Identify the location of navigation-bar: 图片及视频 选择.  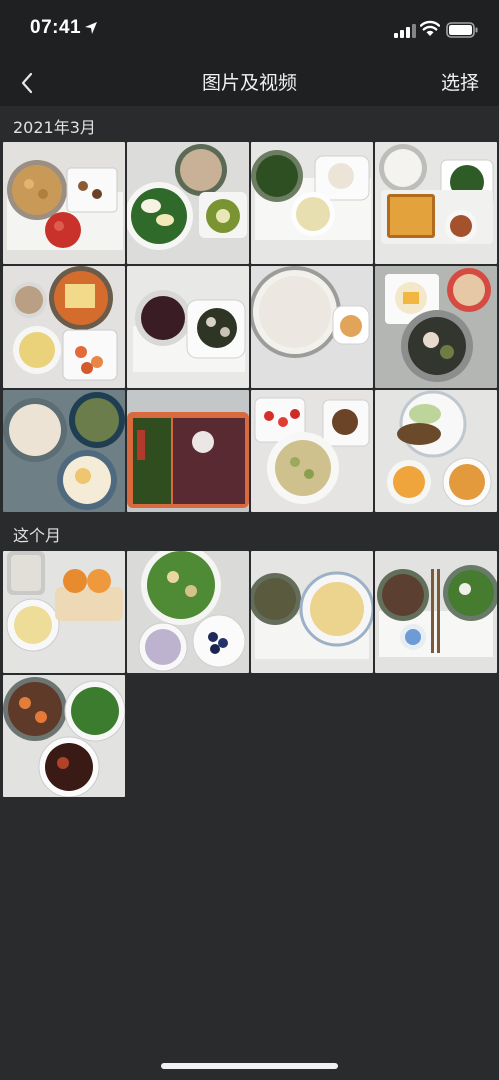
(249, 83).